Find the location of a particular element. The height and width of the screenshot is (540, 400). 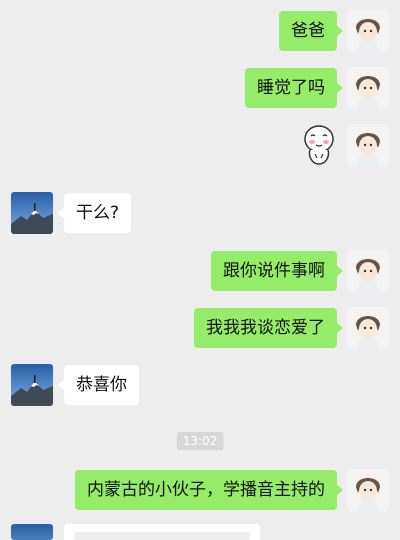

friend-message-bubble: 恭喜你 is located at coordinates (98, 385).